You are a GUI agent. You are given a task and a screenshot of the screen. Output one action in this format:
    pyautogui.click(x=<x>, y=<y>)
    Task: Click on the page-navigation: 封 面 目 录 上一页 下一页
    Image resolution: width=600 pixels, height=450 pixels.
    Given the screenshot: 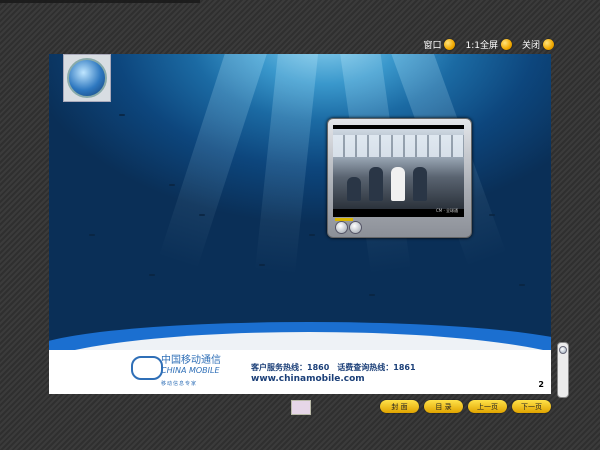 What is the action you would take?
    pyautogui.click(x=465, y=406)
    